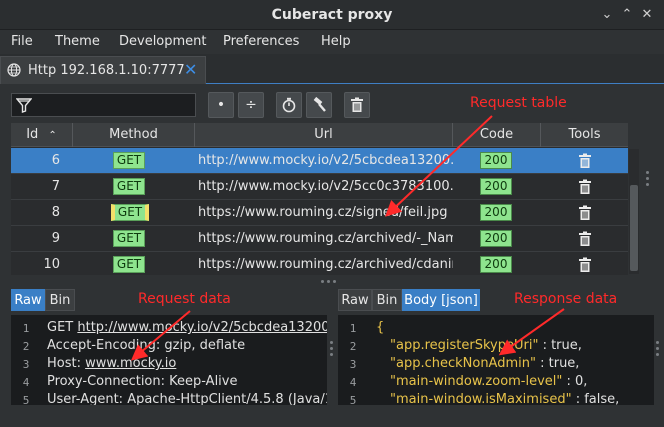  I want to click on annotation-response-data: Response data, so click(566, 299).